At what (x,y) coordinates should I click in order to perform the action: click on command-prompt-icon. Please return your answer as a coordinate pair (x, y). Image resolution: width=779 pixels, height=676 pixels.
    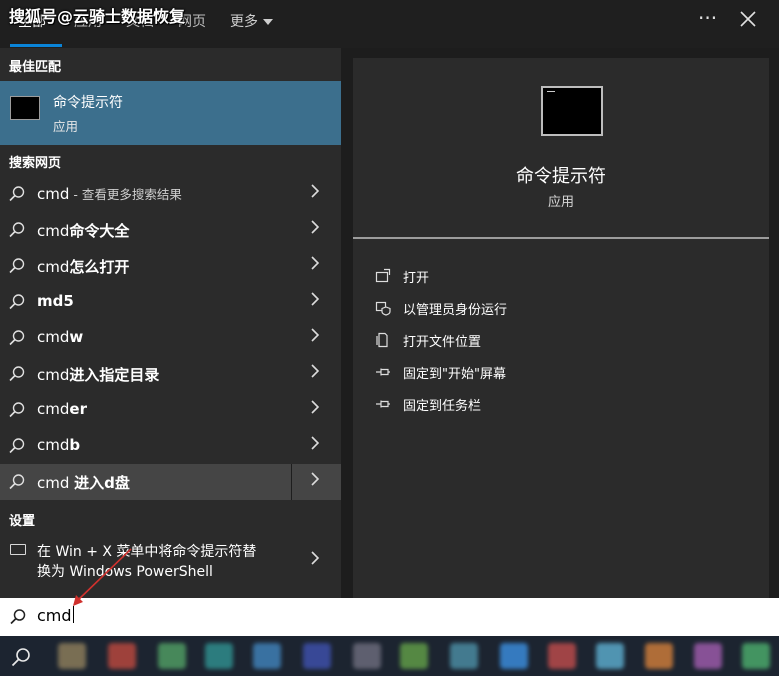
    Looking at the image, I should click on (25, 108).